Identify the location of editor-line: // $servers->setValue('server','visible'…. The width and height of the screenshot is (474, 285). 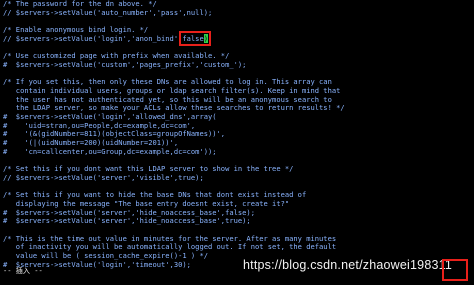
(103, 177).